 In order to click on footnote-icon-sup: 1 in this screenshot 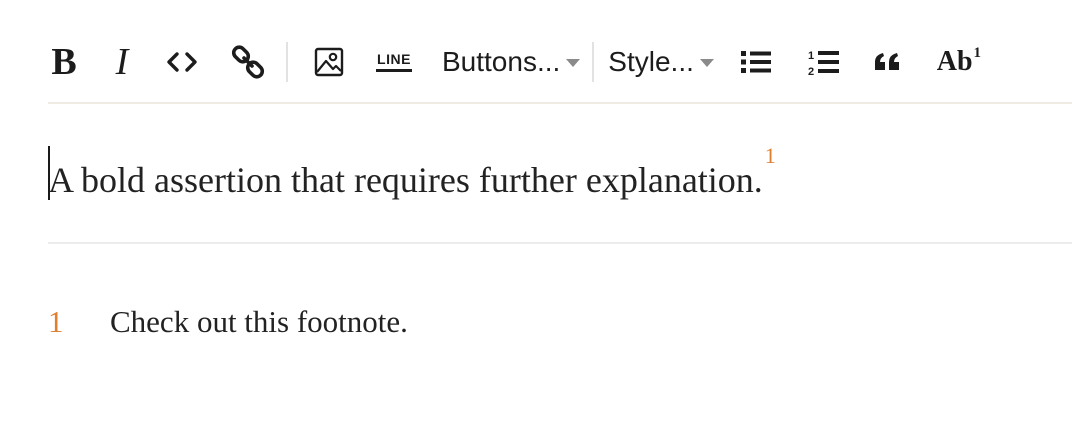, I will do `click(977, 53)`.